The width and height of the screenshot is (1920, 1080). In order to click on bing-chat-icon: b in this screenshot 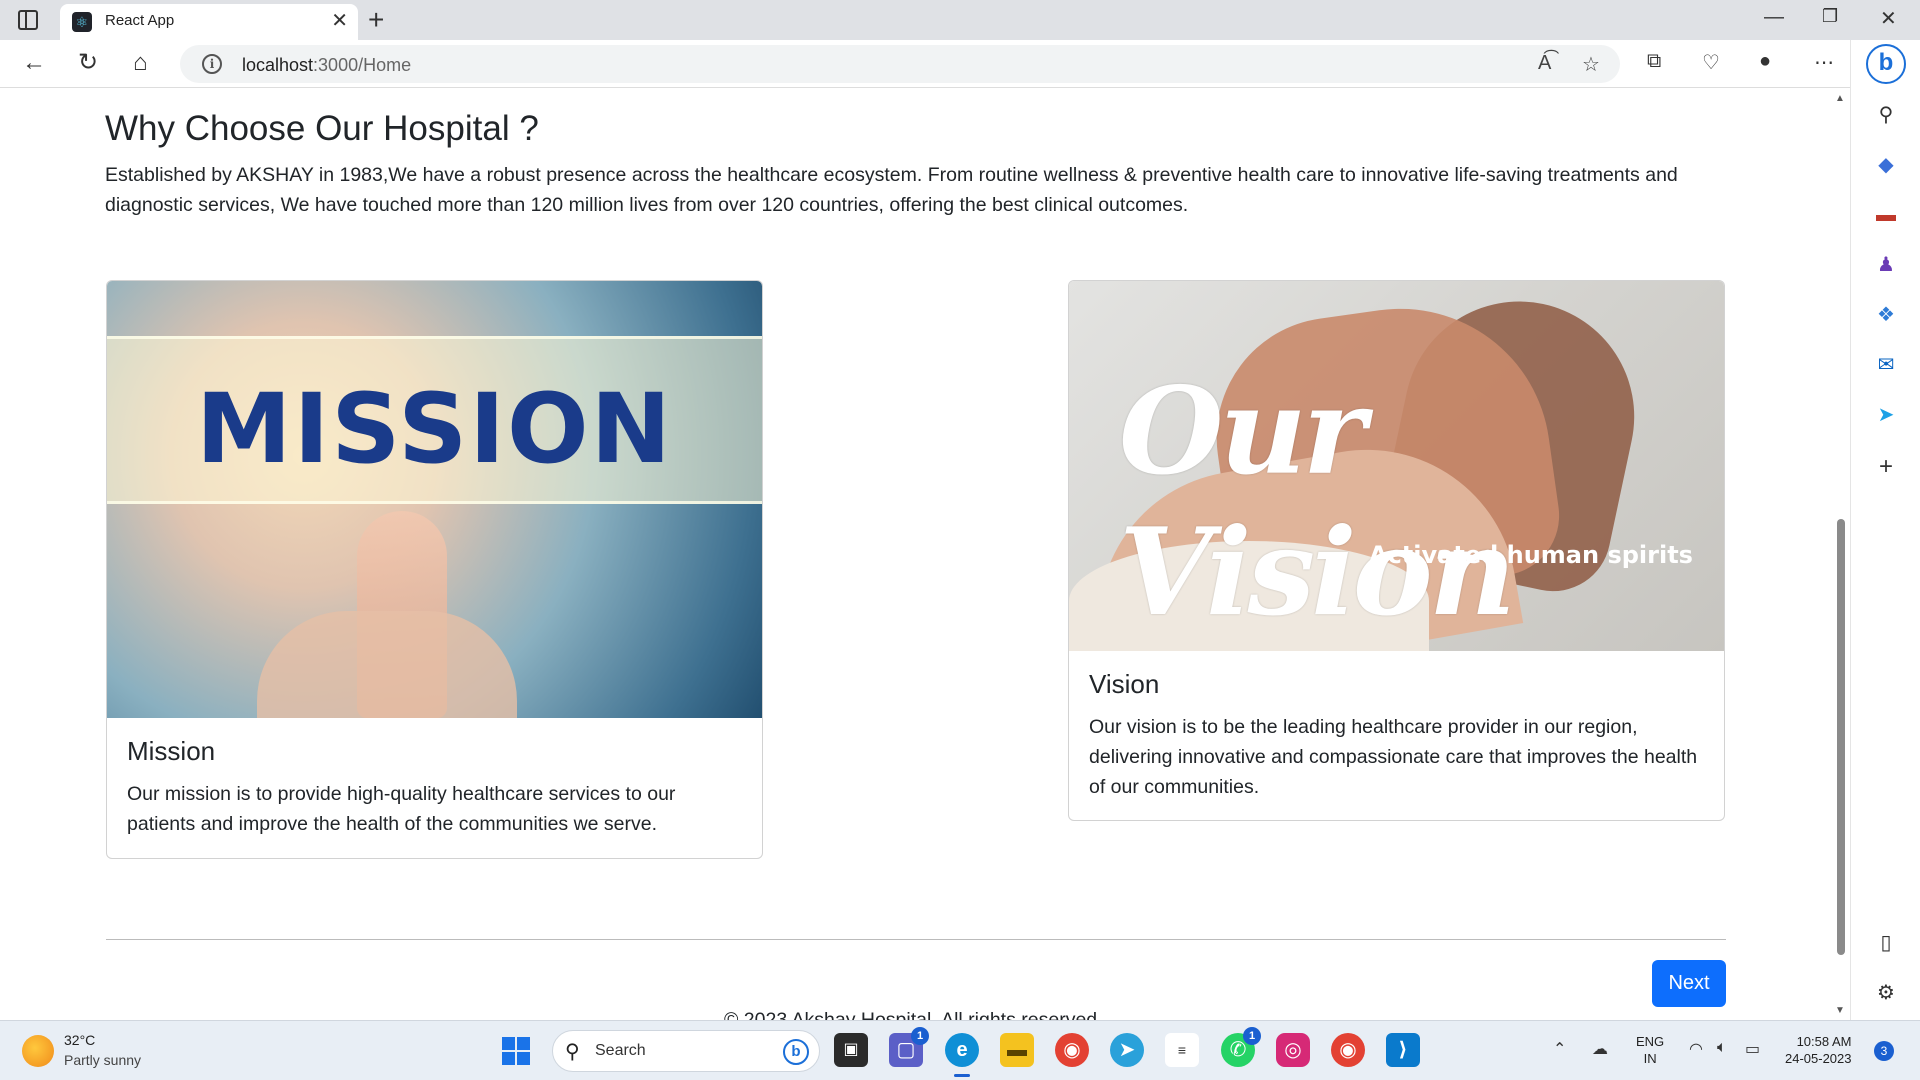, I will do `click(1886, 64)`.